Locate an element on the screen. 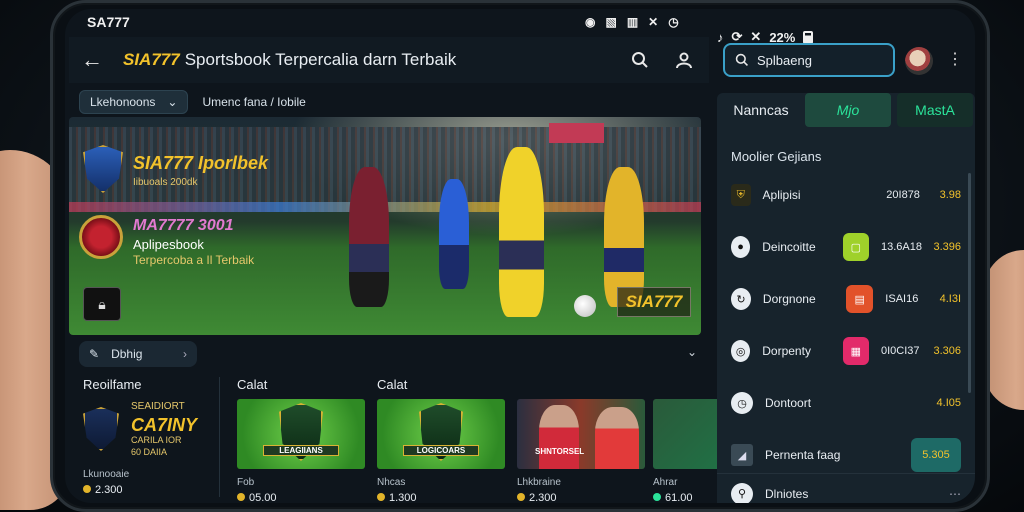  row-name: Aplipisi is located at coordinates (781, 195).